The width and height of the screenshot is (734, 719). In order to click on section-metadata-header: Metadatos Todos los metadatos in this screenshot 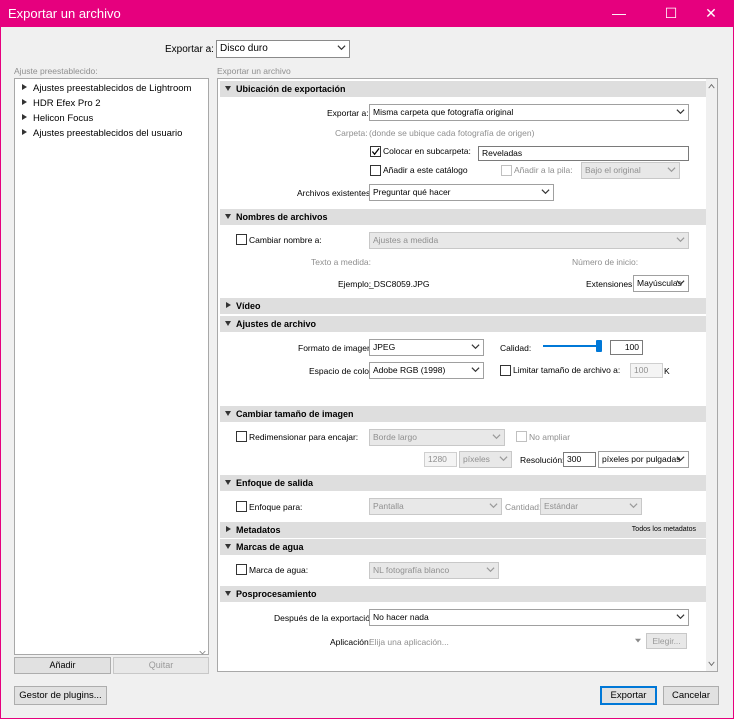, I will do `click(463, 530)`.